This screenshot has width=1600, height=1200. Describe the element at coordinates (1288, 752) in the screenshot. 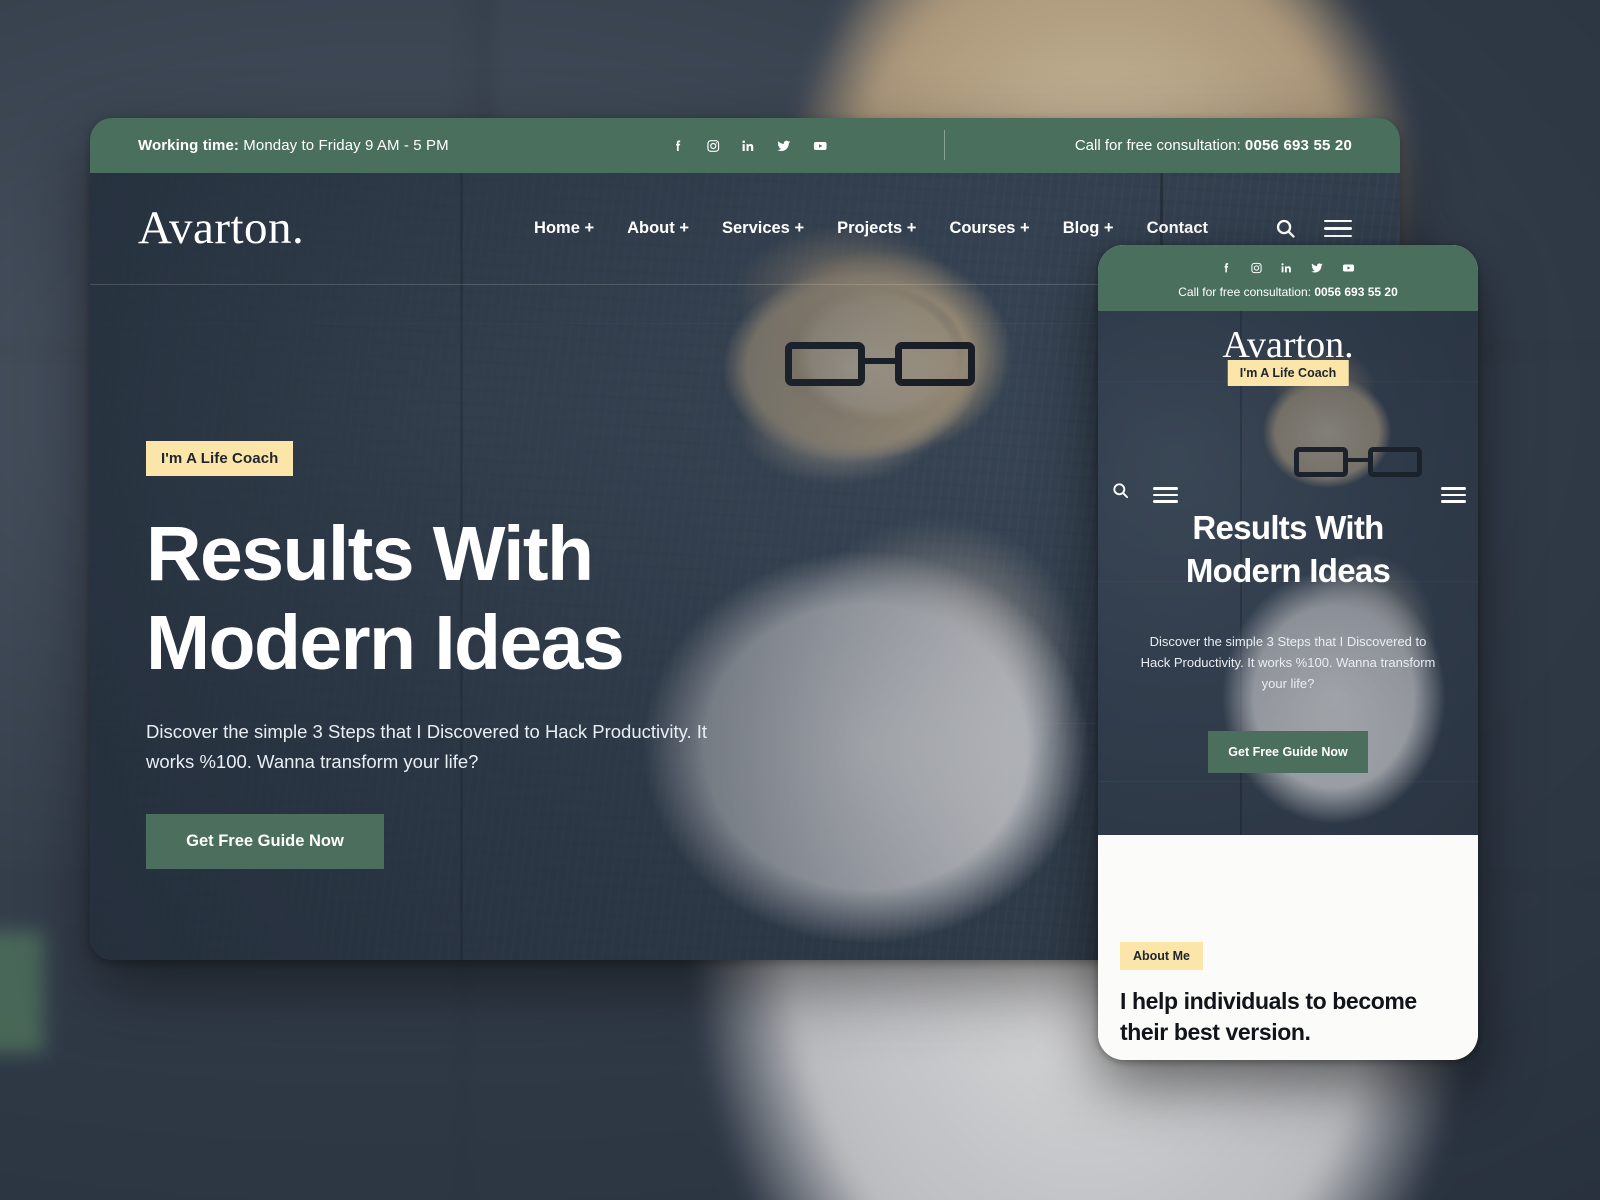

I see `mobile-get-free-guide-button: Get Free Guide Now` at that location.